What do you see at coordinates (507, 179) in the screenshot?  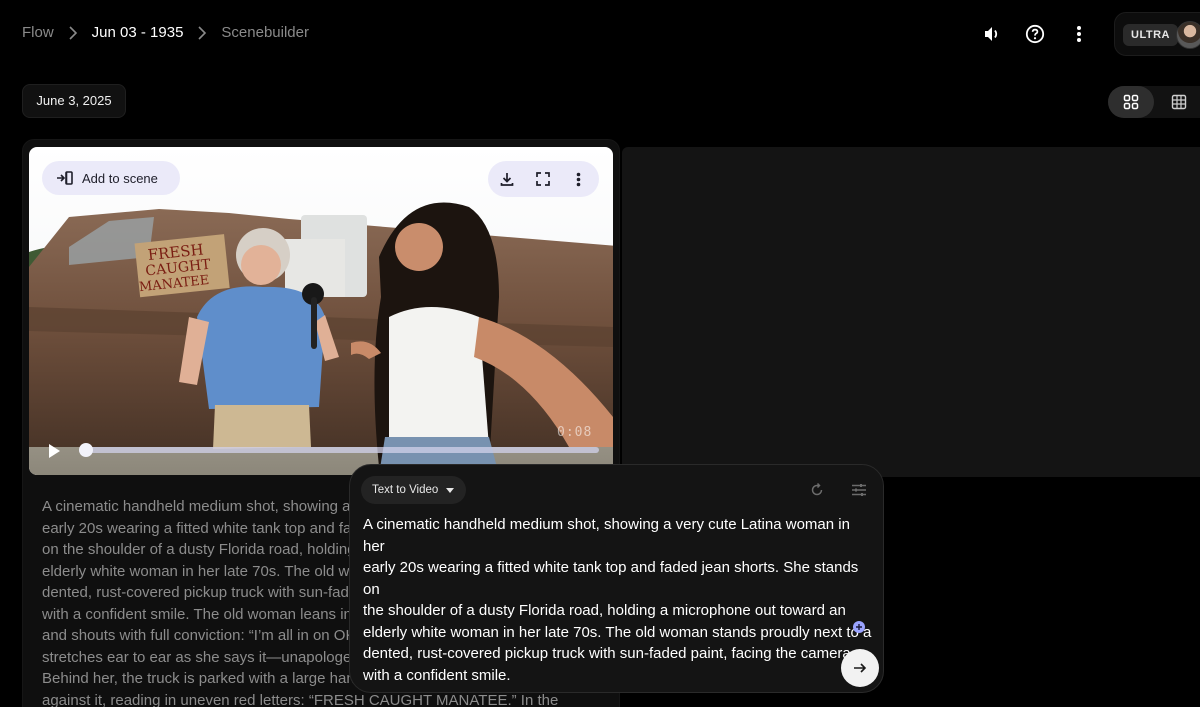 I see `download-icon` at bounding box center [507, 179].